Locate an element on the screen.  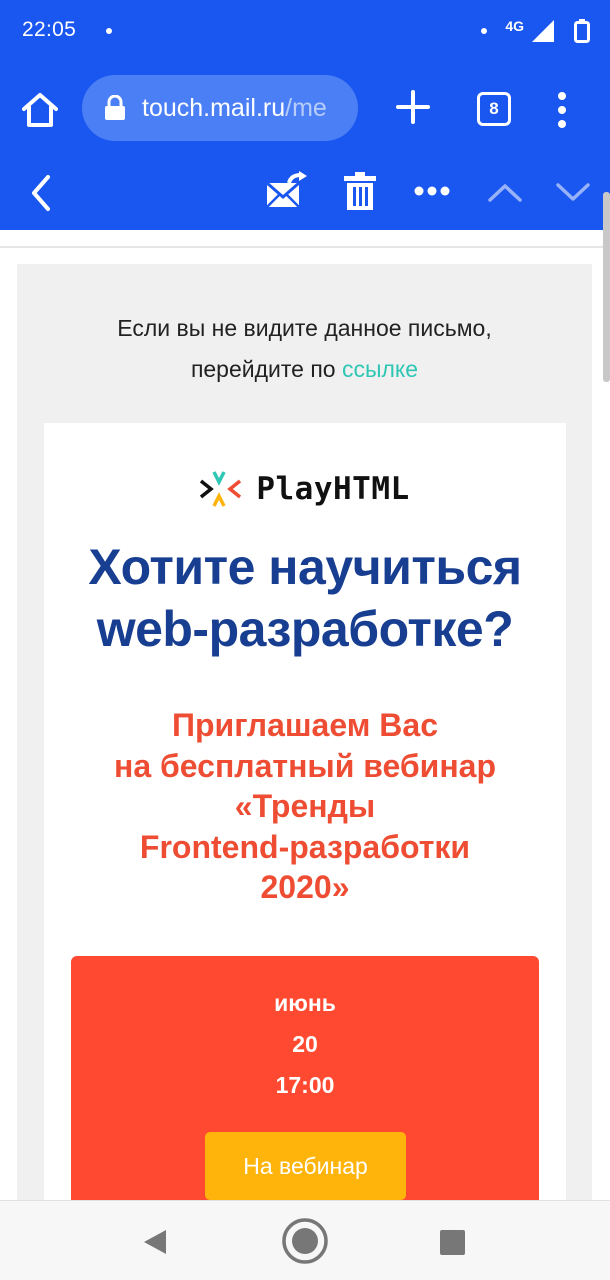
system-navigation-bar is located at coordinates (305, 1240).